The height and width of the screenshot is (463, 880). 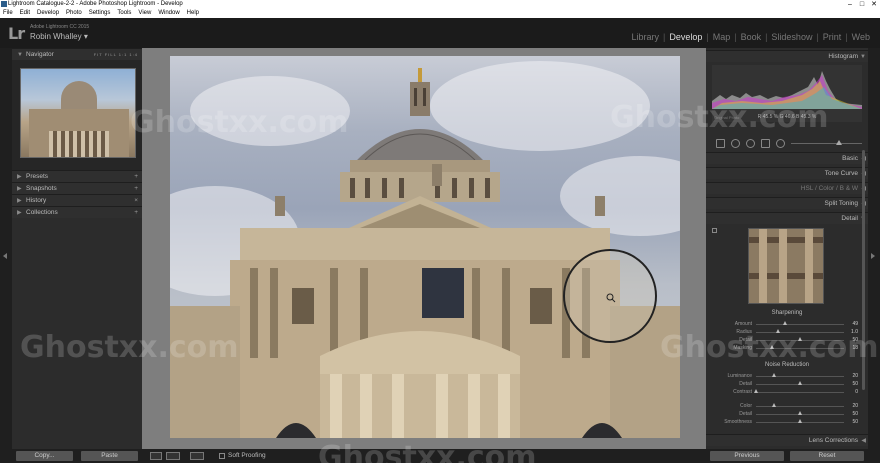 I want to click on menu-edit: Edit, so click(x=25, y=13).